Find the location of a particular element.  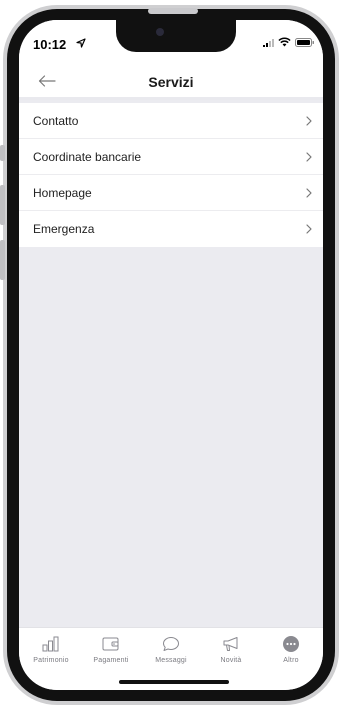

tab-novita: Novità is located at coordinates (231, 649).